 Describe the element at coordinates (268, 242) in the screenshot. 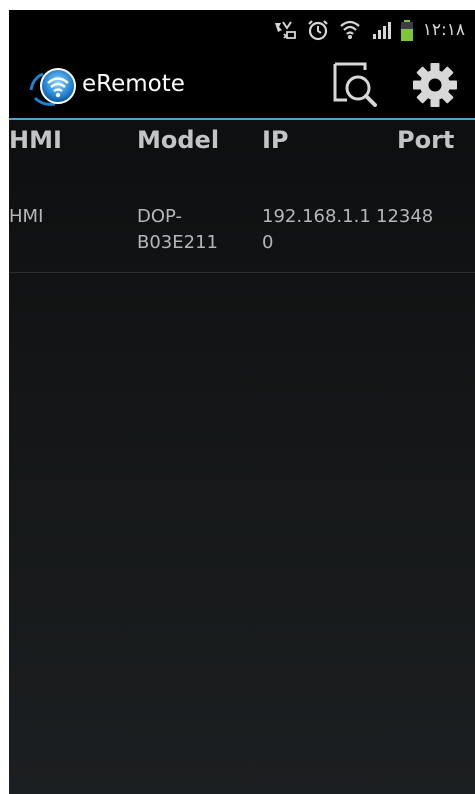

I see `cell-ip-line2: 0` at that location.